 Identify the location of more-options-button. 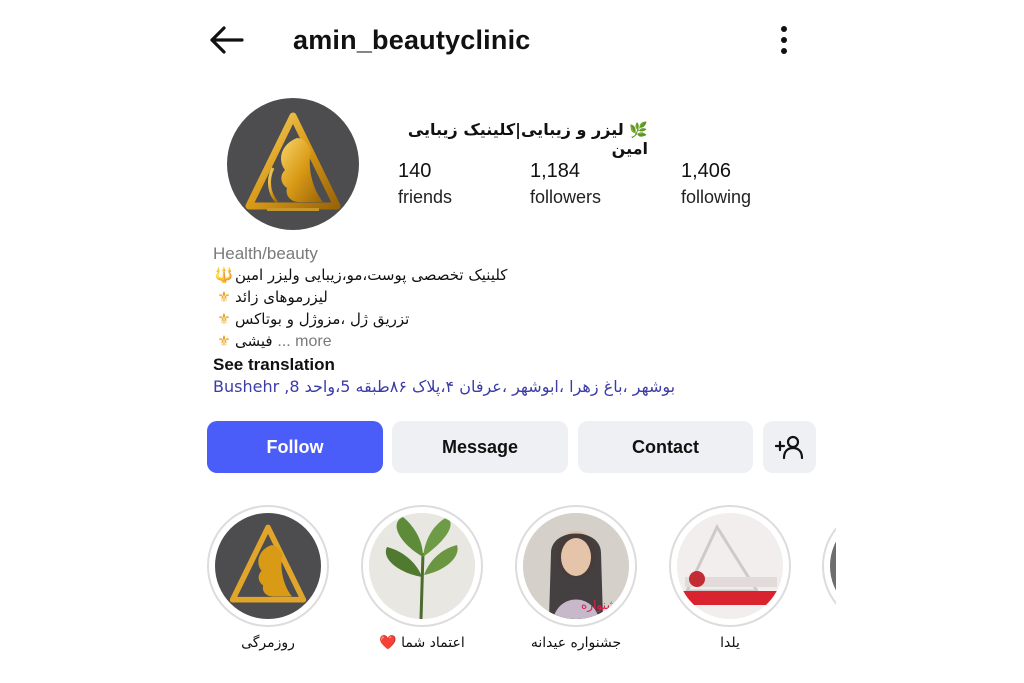
(784, 40).